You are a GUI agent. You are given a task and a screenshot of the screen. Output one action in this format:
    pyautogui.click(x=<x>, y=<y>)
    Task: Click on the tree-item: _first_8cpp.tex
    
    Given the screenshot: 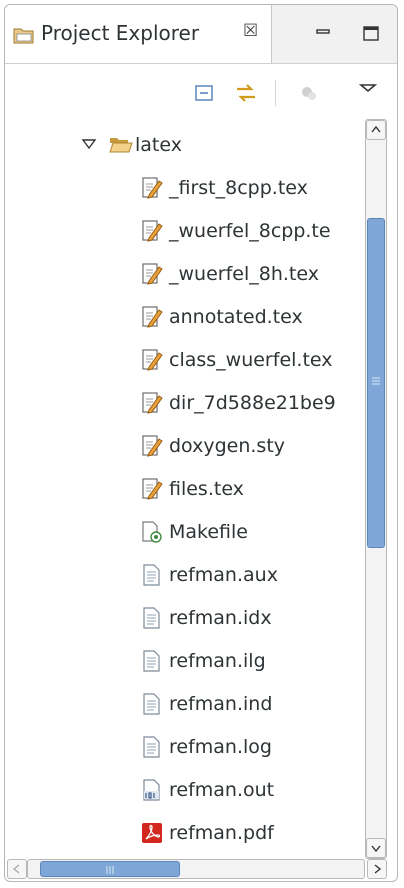 What is the action you would take?
    pyautogui.click(x=185, y=188)
    